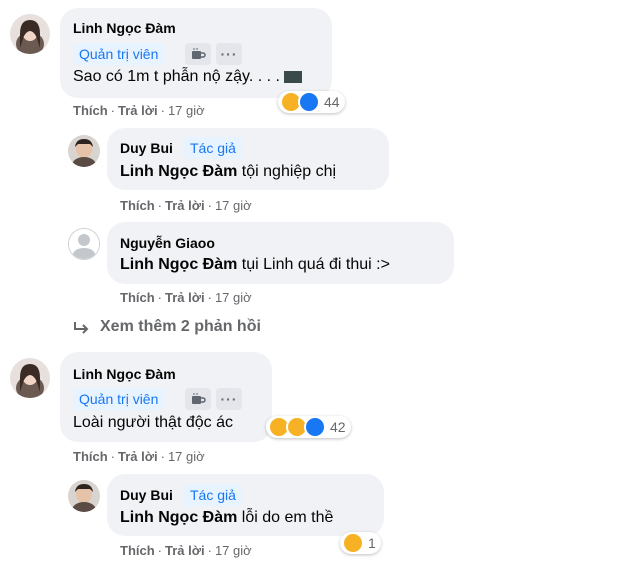 The width and height of the screenshot is (620, 566). I want to click on reaction-summary: 42, so click(308, 427).